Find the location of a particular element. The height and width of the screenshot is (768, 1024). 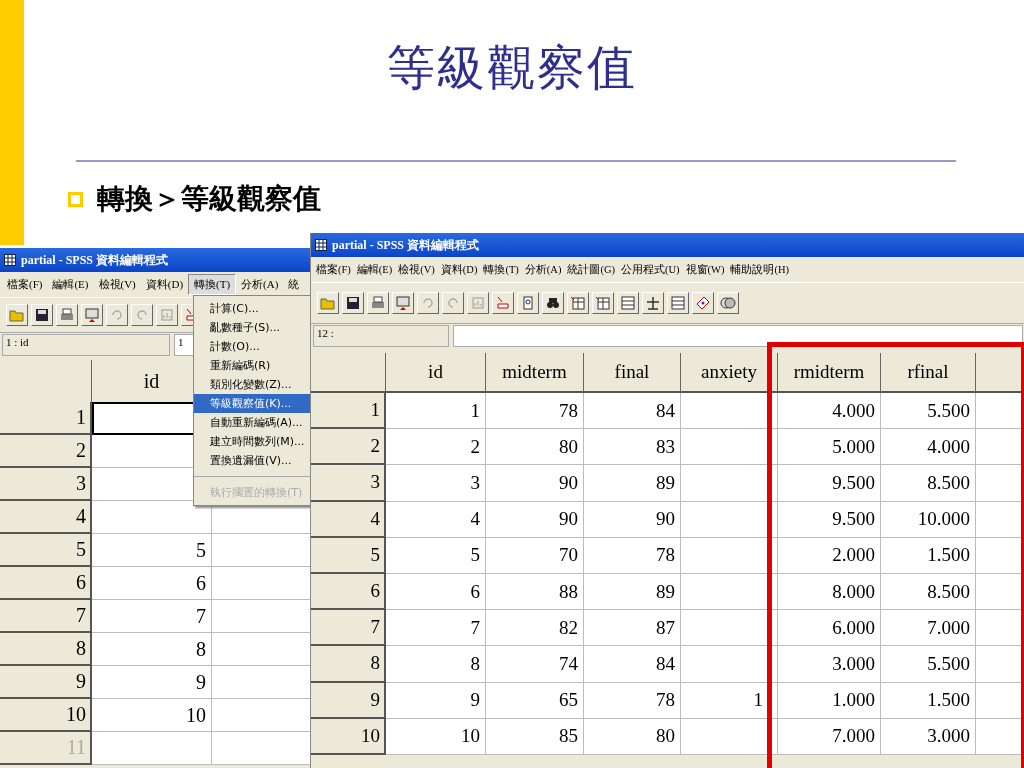

binoculars-icon is located at coordinates (553, 303).